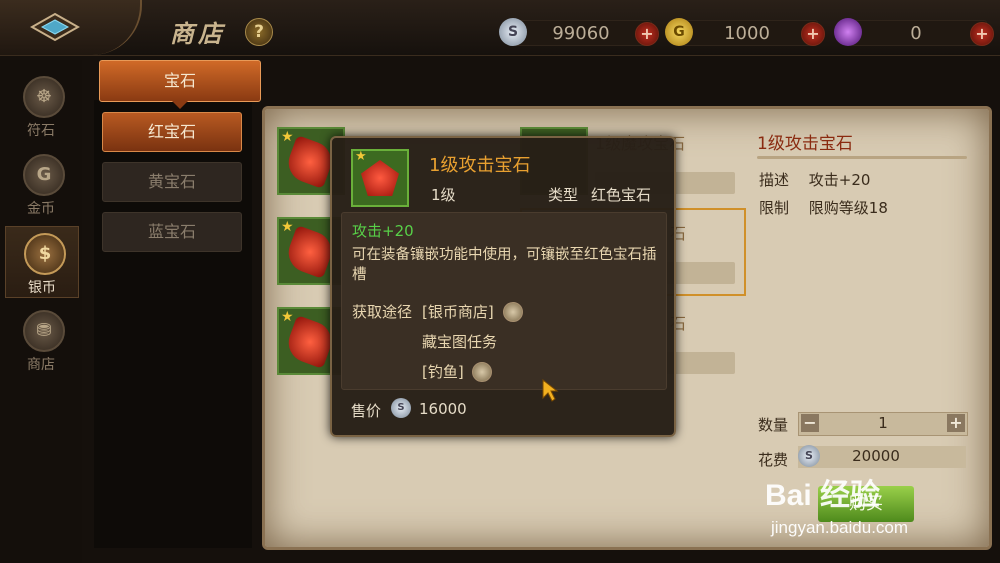 This screenshot has width=1000, height=563. What do you see at coordinates (443, 195) in the screenshot?
I see `tooltip-item-level: 1级` at bounding box center [443, 195].